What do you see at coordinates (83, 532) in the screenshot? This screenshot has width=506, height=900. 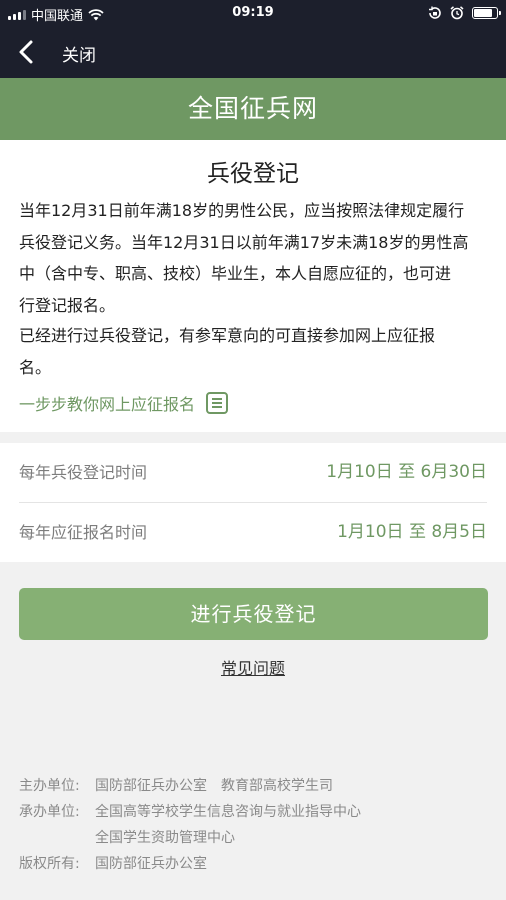 I see `enlistment-period-label: 每年应征报名时间` at bounding box center [83, 532].